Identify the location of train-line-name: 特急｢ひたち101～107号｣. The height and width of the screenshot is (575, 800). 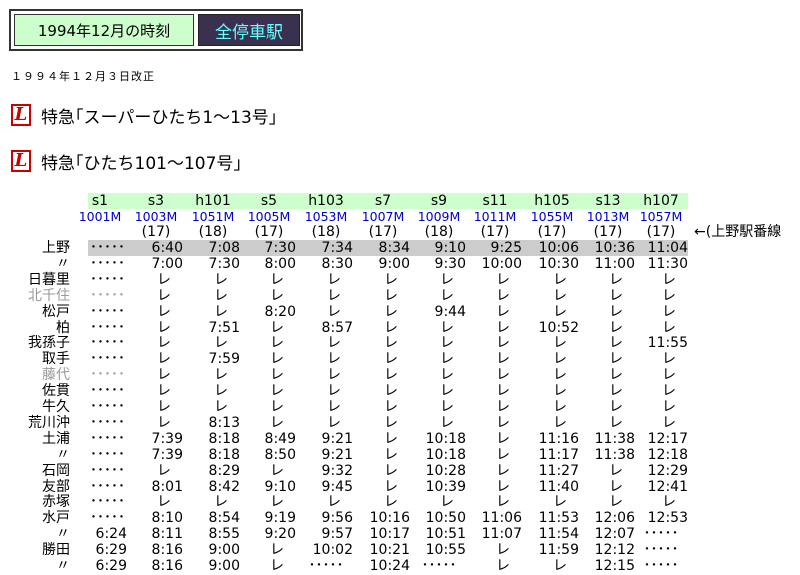
(141, 163).